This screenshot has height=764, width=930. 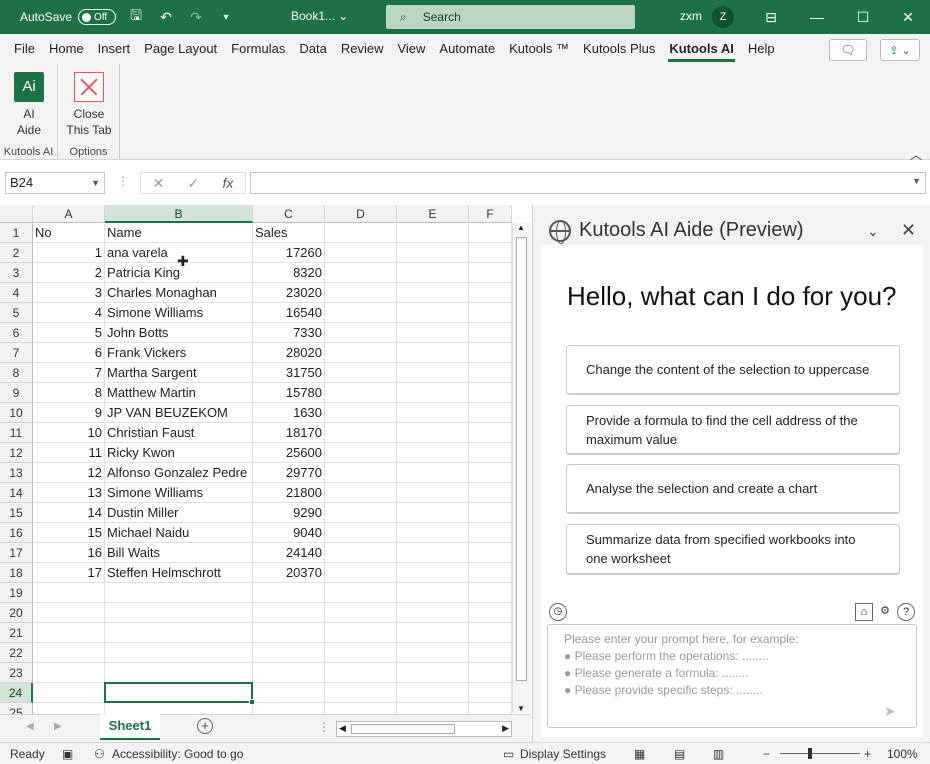 What do you see at coordinates (361, 273) in the screenshot?
I see `cell-d3` at bounding box center [361, 273].